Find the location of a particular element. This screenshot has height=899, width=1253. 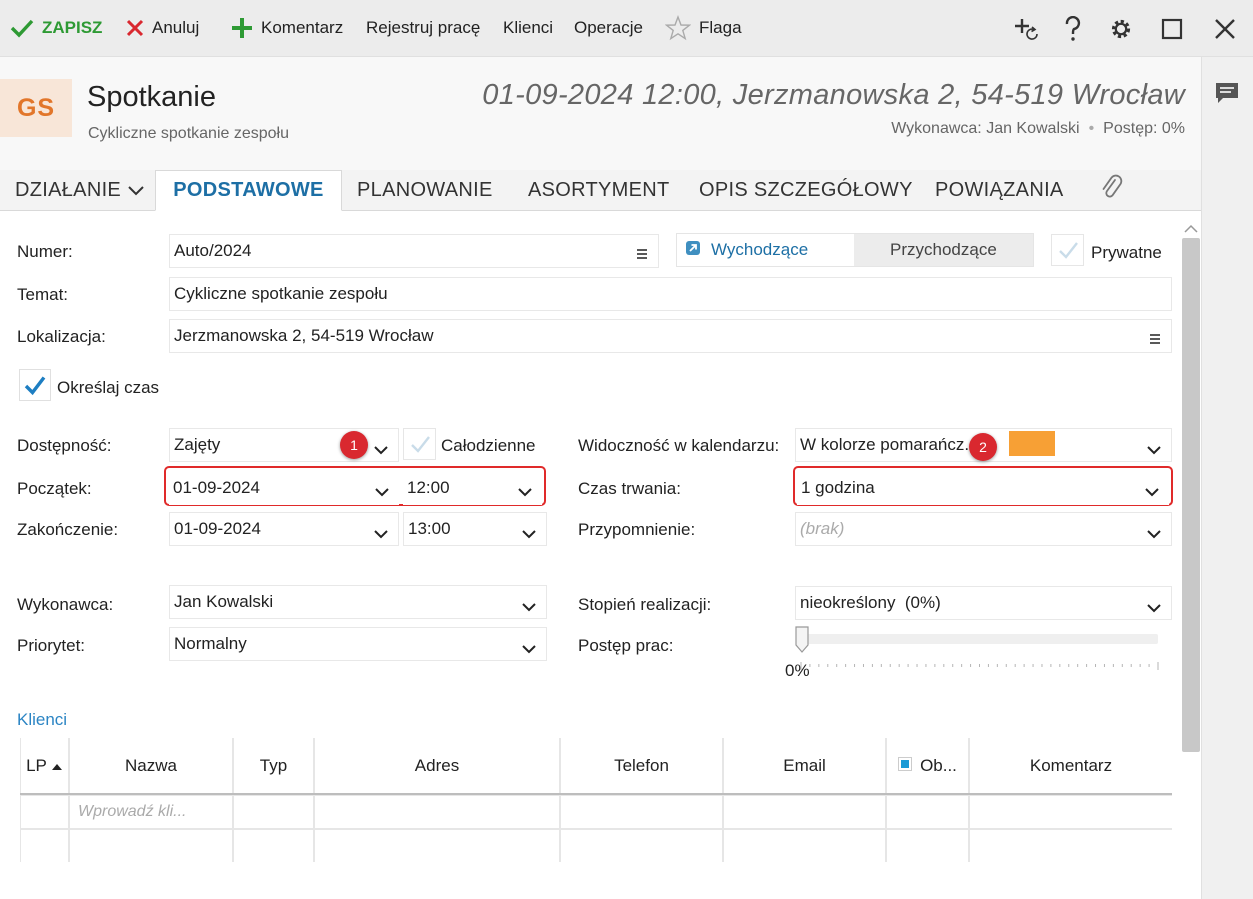

direction-outgoing-option: Wychodzące is located at coordinates (765, 250).